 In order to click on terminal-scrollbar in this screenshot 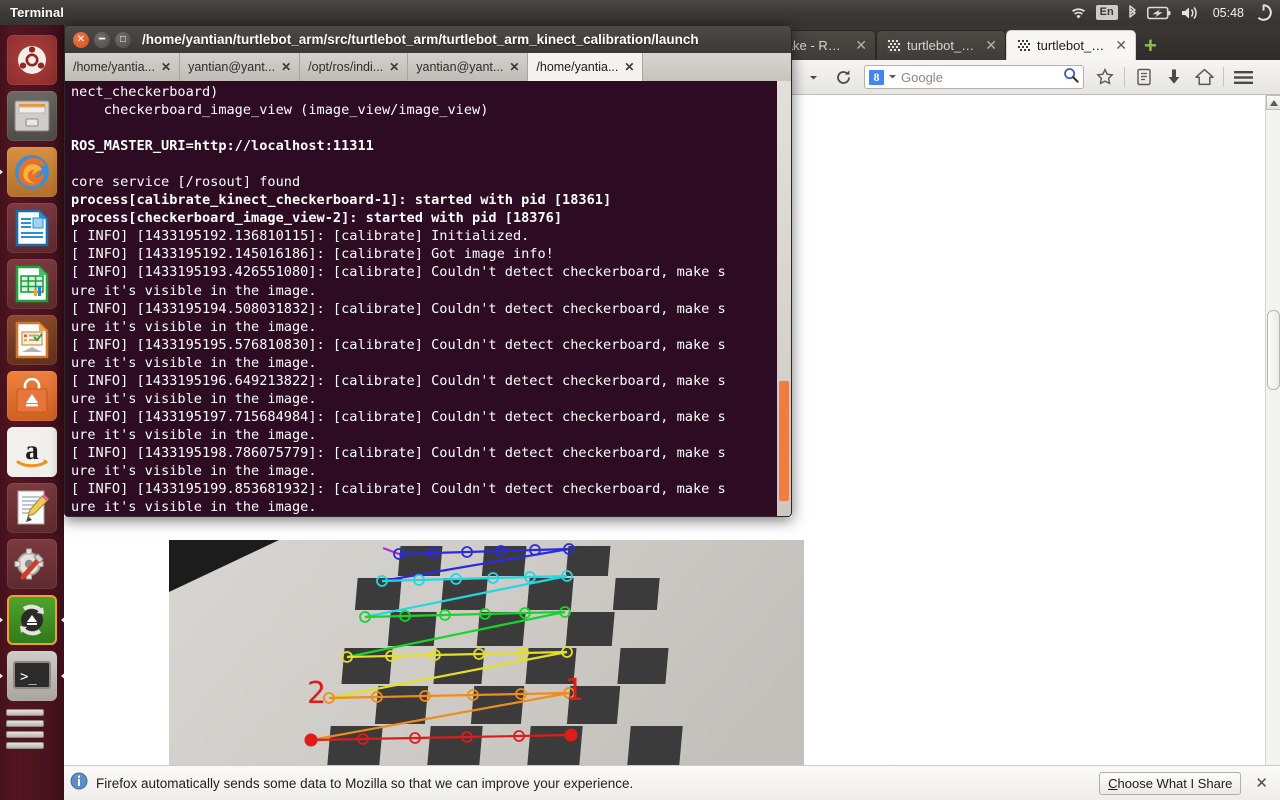, I will do `click(784, 298)`.